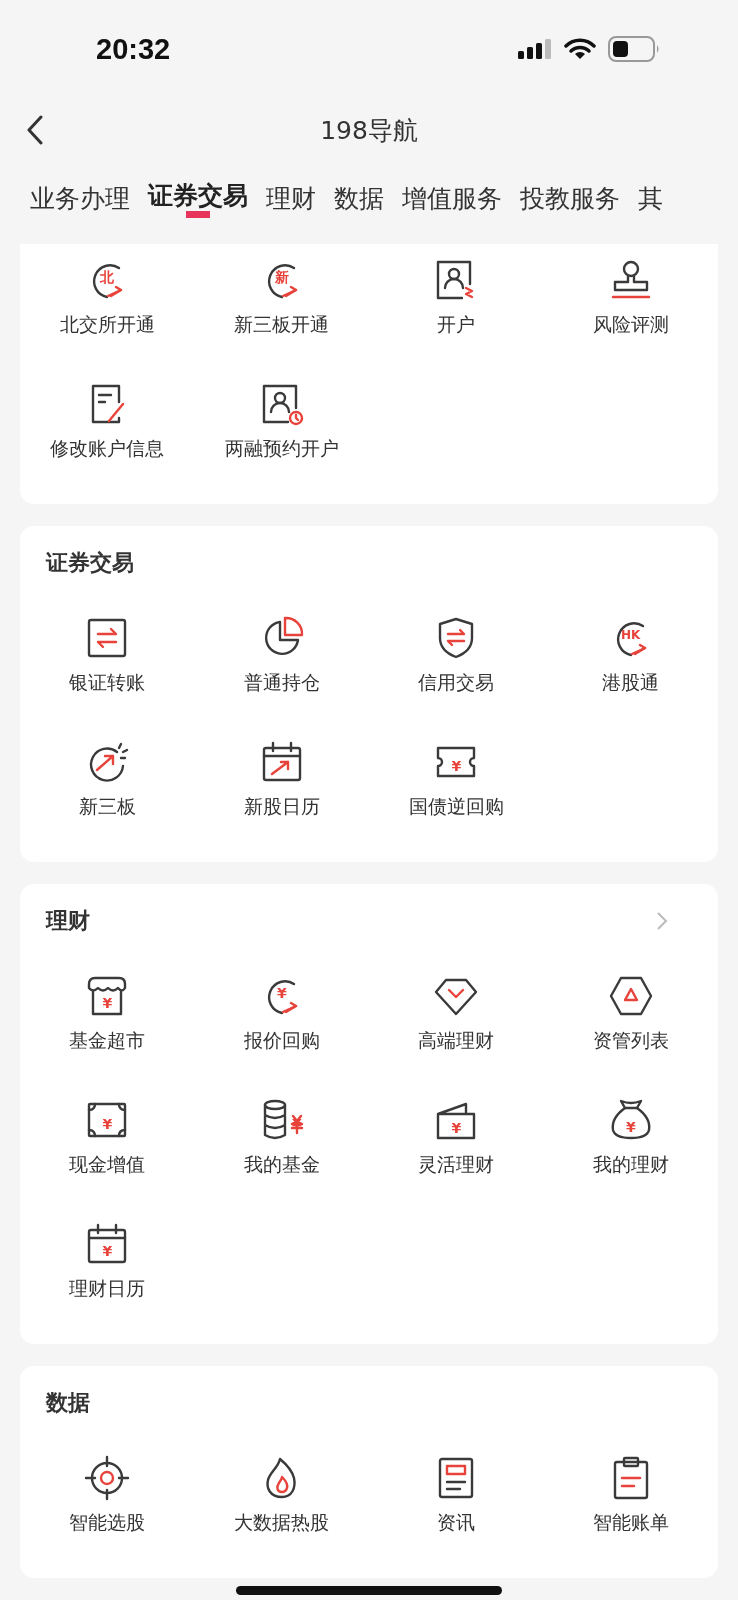  Describe the element at coordinates (107, 421) in the screenshot. I see `menu-item: 修改账户信息` at that location.